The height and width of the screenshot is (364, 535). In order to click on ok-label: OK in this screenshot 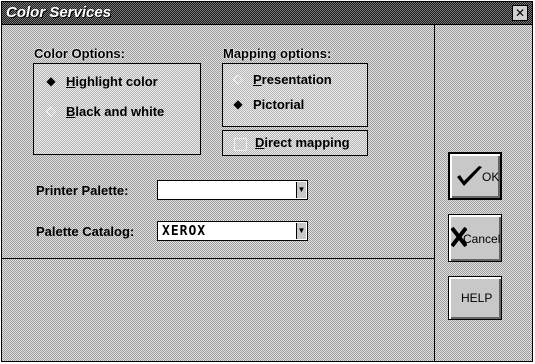, I will do `click(491, 177)`.